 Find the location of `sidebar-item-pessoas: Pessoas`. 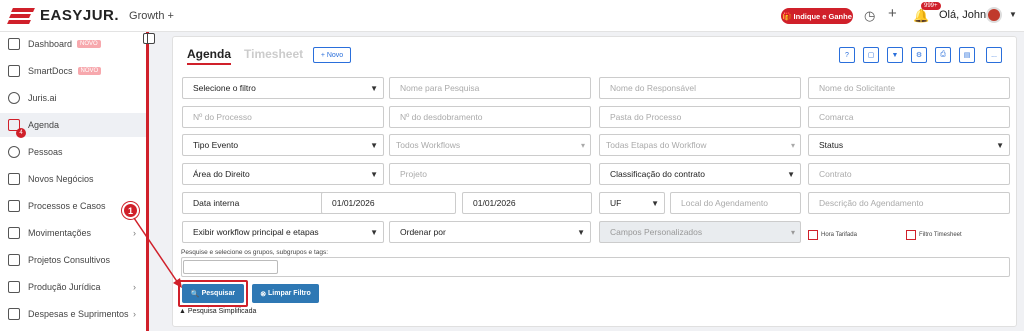

sidebar-item-pessoas: Pessoas is located at coordinates (73, 152).